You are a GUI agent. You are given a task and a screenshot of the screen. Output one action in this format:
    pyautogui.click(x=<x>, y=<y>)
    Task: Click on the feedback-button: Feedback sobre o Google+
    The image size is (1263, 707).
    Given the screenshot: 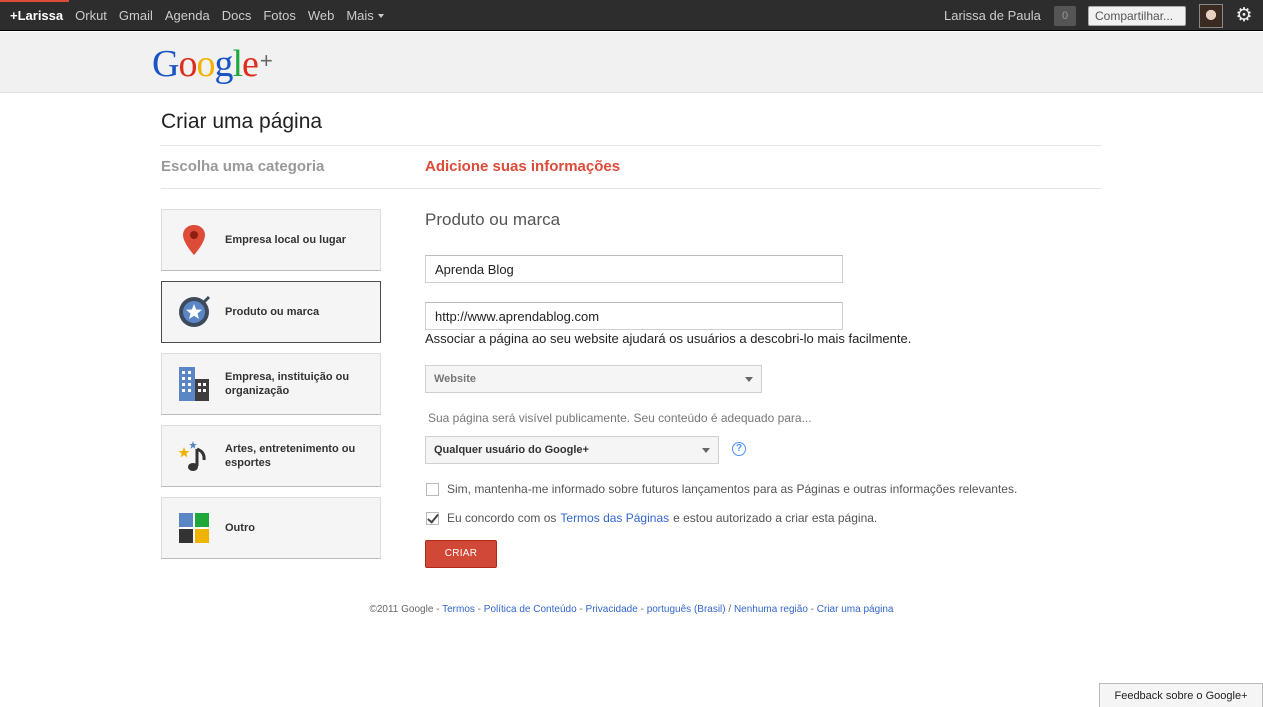 What is the action you would take?
    pyautogui.click(x=1181, y=695)
    